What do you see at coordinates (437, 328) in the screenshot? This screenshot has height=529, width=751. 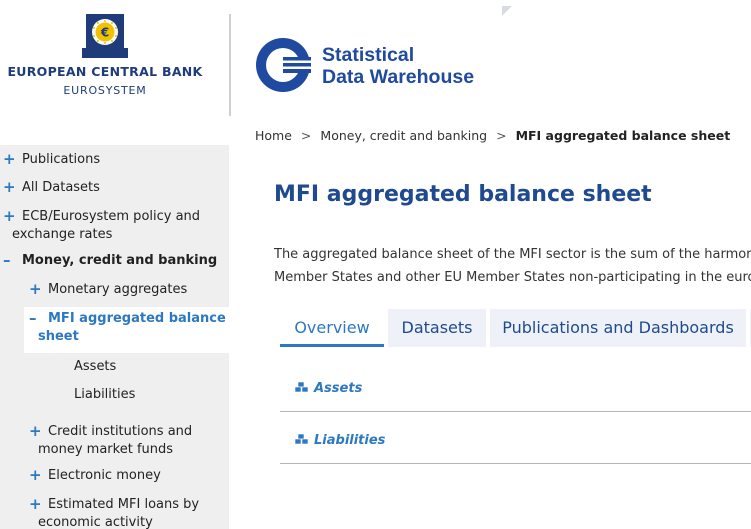 I see `tab-datasets: Datasets` at bounding box center [437, 328].